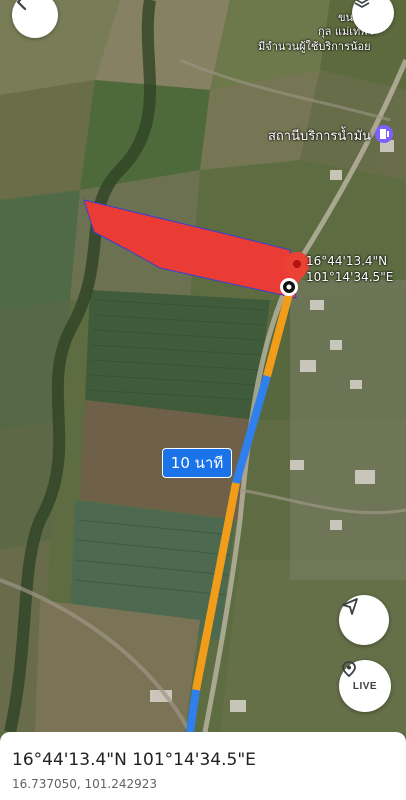 The image size is (406, 800). I want to click on live-view-icon, so click(349, 669).